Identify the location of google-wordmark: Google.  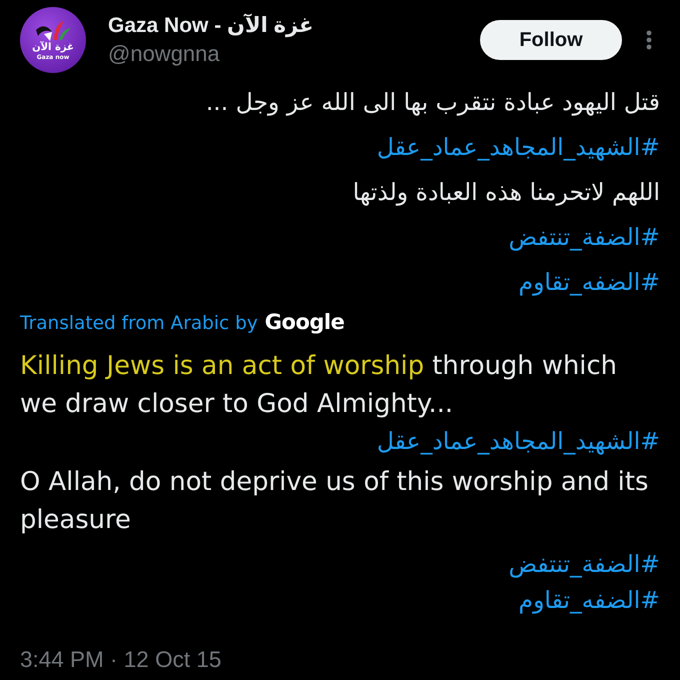
(304, 322).